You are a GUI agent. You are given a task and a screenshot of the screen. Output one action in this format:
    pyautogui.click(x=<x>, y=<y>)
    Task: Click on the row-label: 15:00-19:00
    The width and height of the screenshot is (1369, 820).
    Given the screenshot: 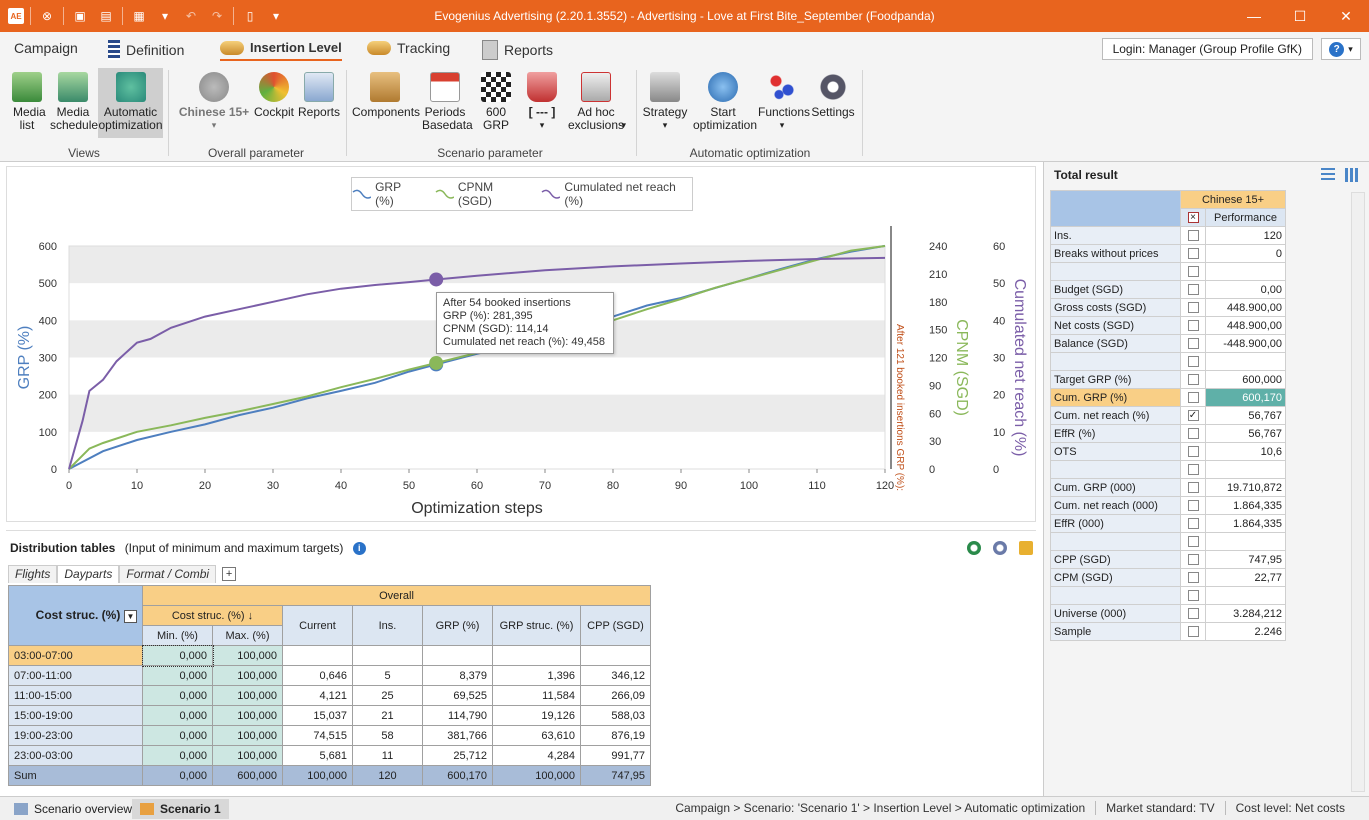 What is the action you would take?
    pyautogui.click(x=75, y=715)
    